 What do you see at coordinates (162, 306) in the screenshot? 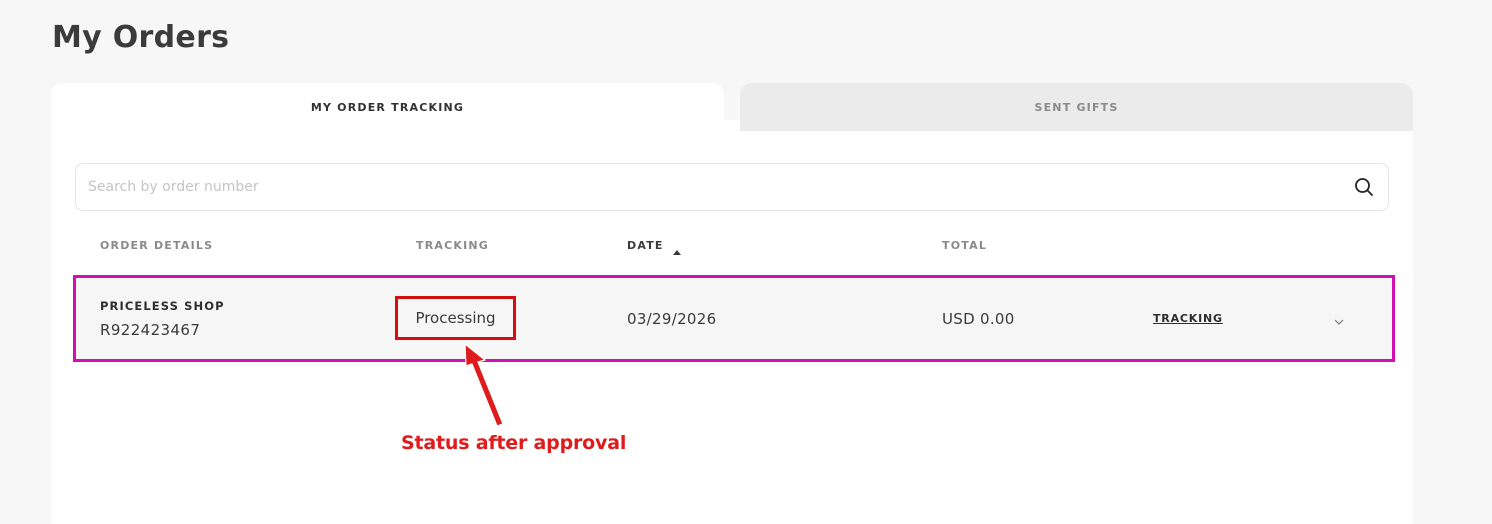
I see `order-shop-name: PRICELESS SHOP` at bounding box center [162, 306].